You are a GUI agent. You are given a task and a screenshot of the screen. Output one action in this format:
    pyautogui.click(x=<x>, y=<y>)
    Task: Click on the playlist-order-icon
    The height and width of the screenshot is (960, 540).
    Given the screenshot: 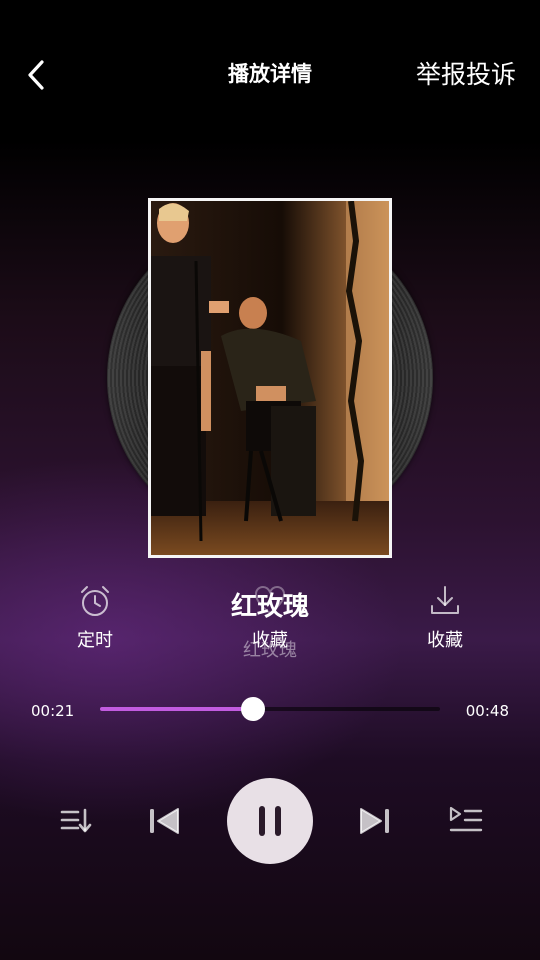 What is the action you would take?
    pyautogui.click(x=76, y=820)
    